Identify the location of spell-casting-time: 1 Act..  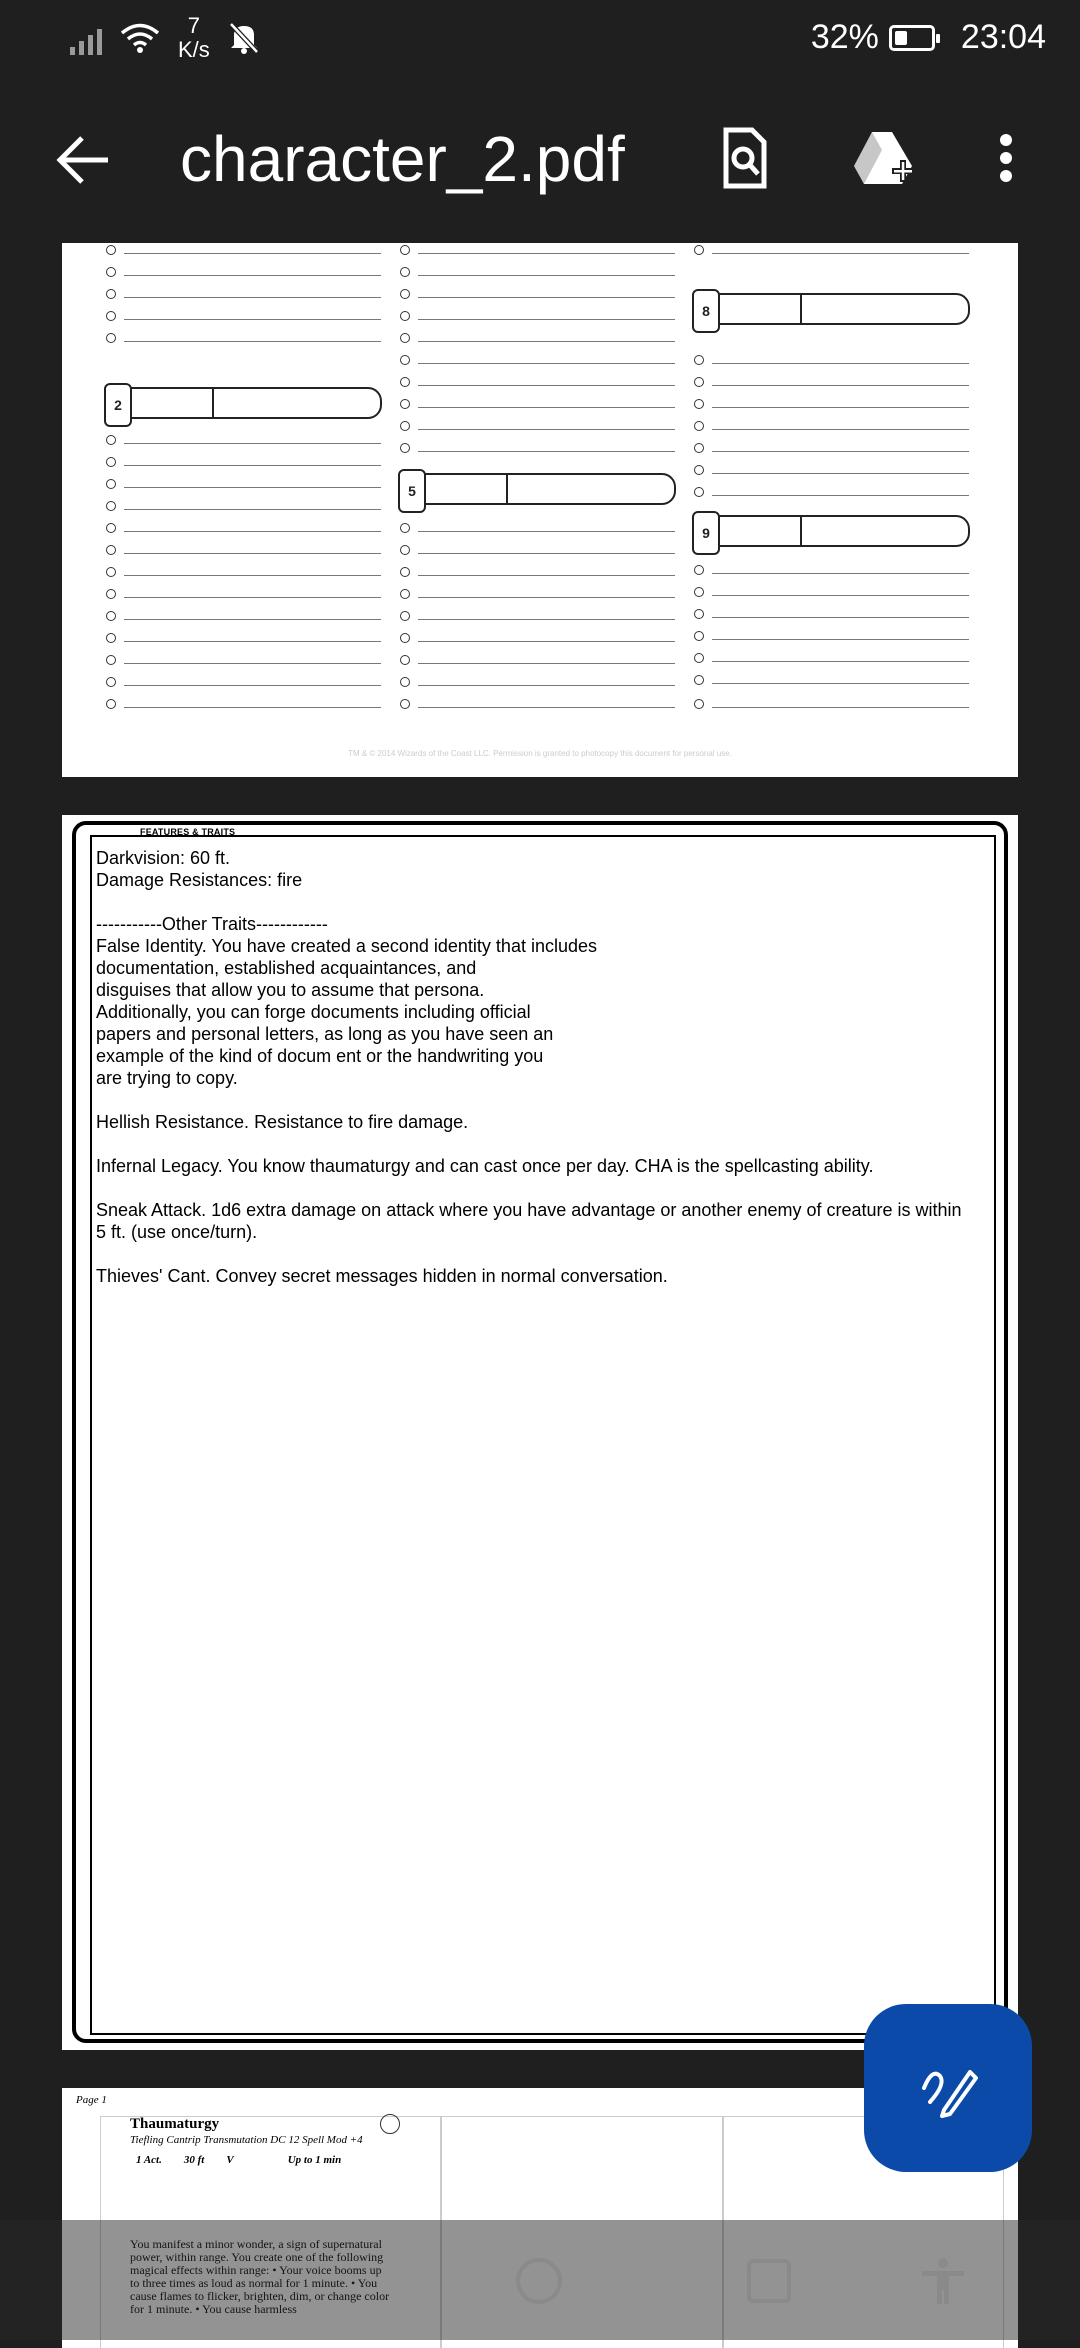
(149, 2160).